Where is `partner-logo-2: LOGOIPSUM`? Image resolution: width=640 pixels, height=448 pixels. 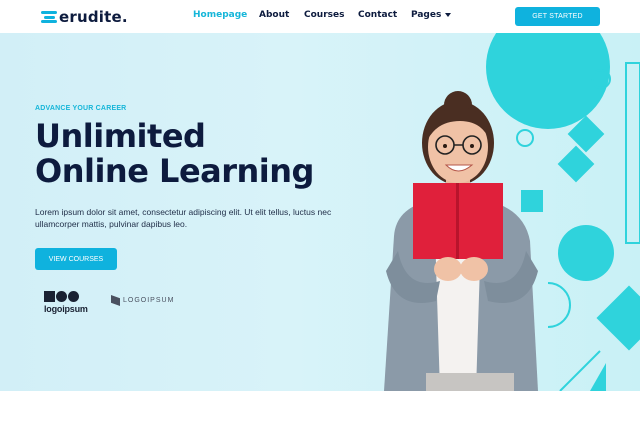 partner-logo-2: LOGOIPSUM is located at coordinates (142, 300).